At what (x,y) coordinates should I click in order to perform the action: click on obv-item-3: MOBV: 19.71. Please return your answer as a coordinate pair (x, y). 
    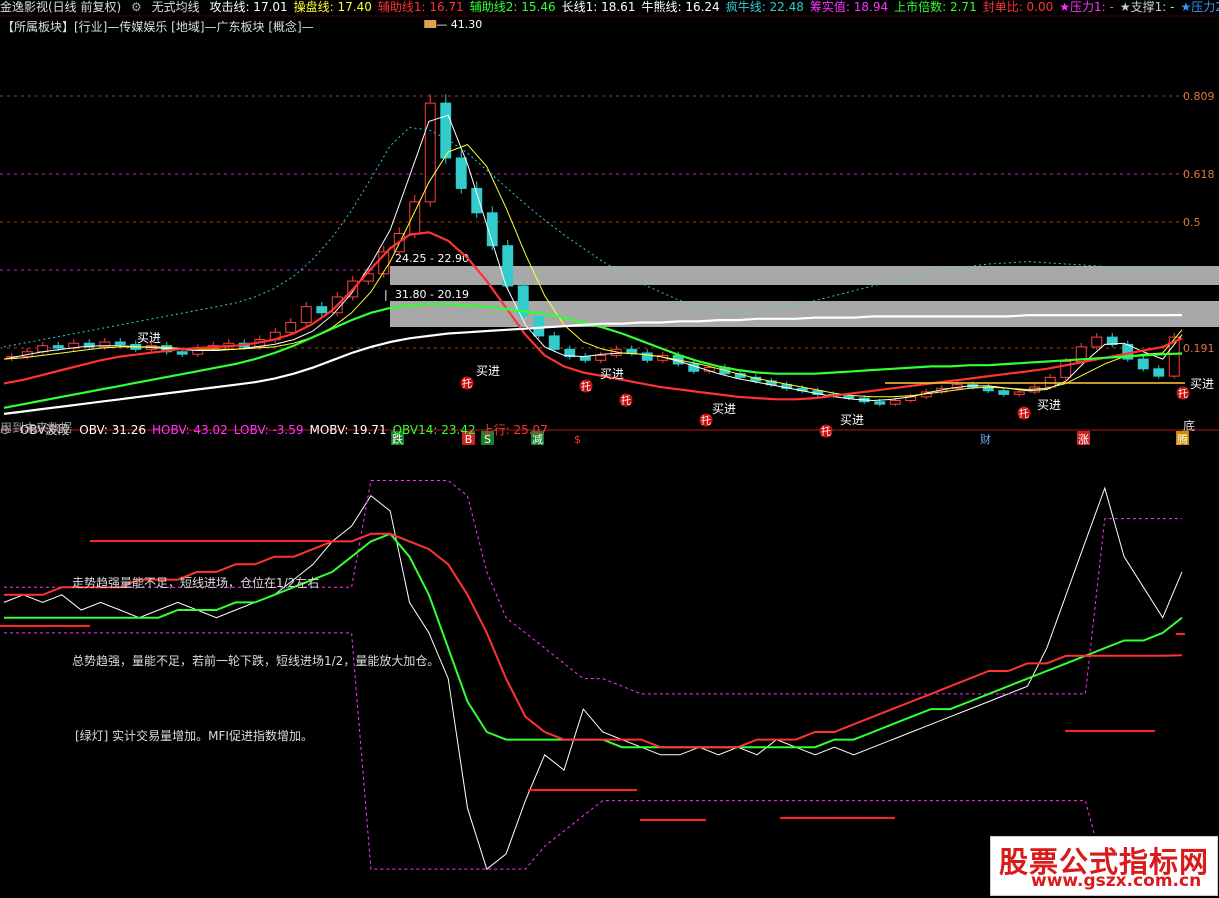
    Looking at the image, I should click on (348, 430).